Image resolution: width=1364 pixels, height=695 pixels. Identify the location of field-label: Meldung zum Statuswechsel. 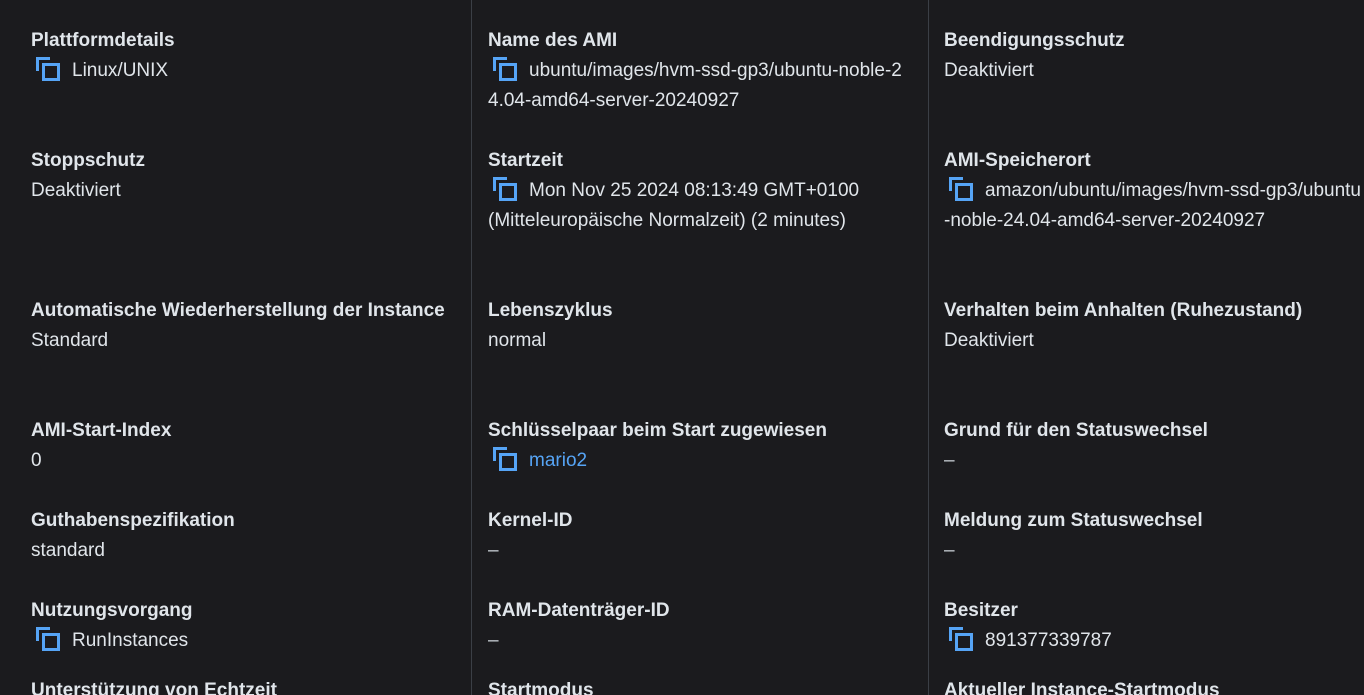
(1073, 520).